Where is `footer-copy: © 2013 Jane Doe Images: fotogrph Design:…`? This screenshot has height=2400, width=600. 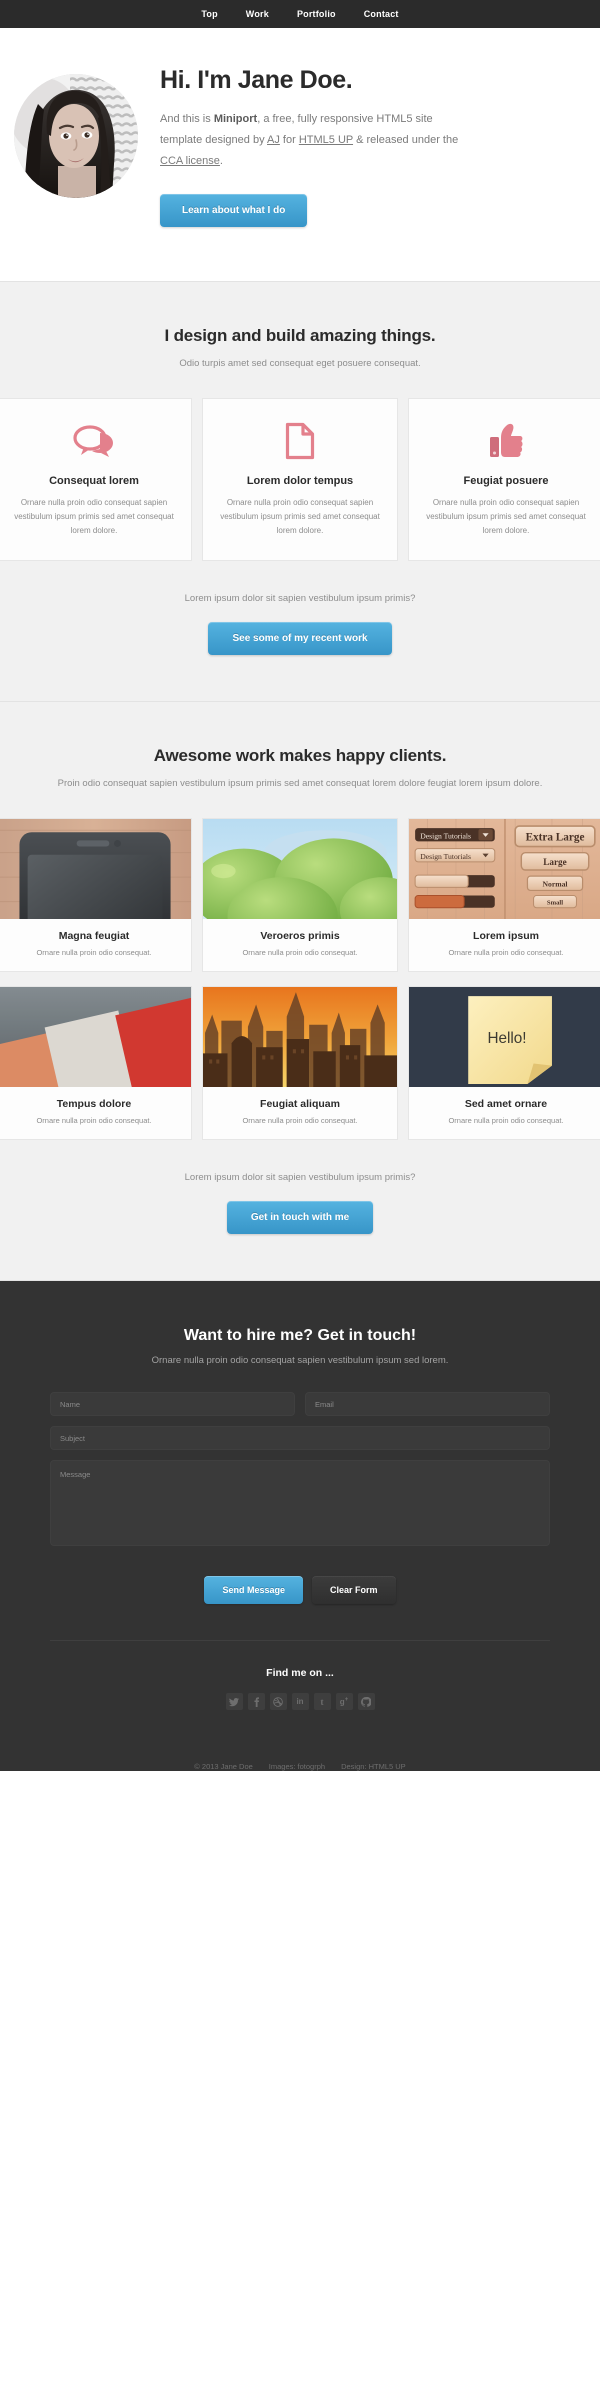 footer-copy: © 2013 Jane Doe Images: fotogrph Design:… is located at coordinates (300, 1766).